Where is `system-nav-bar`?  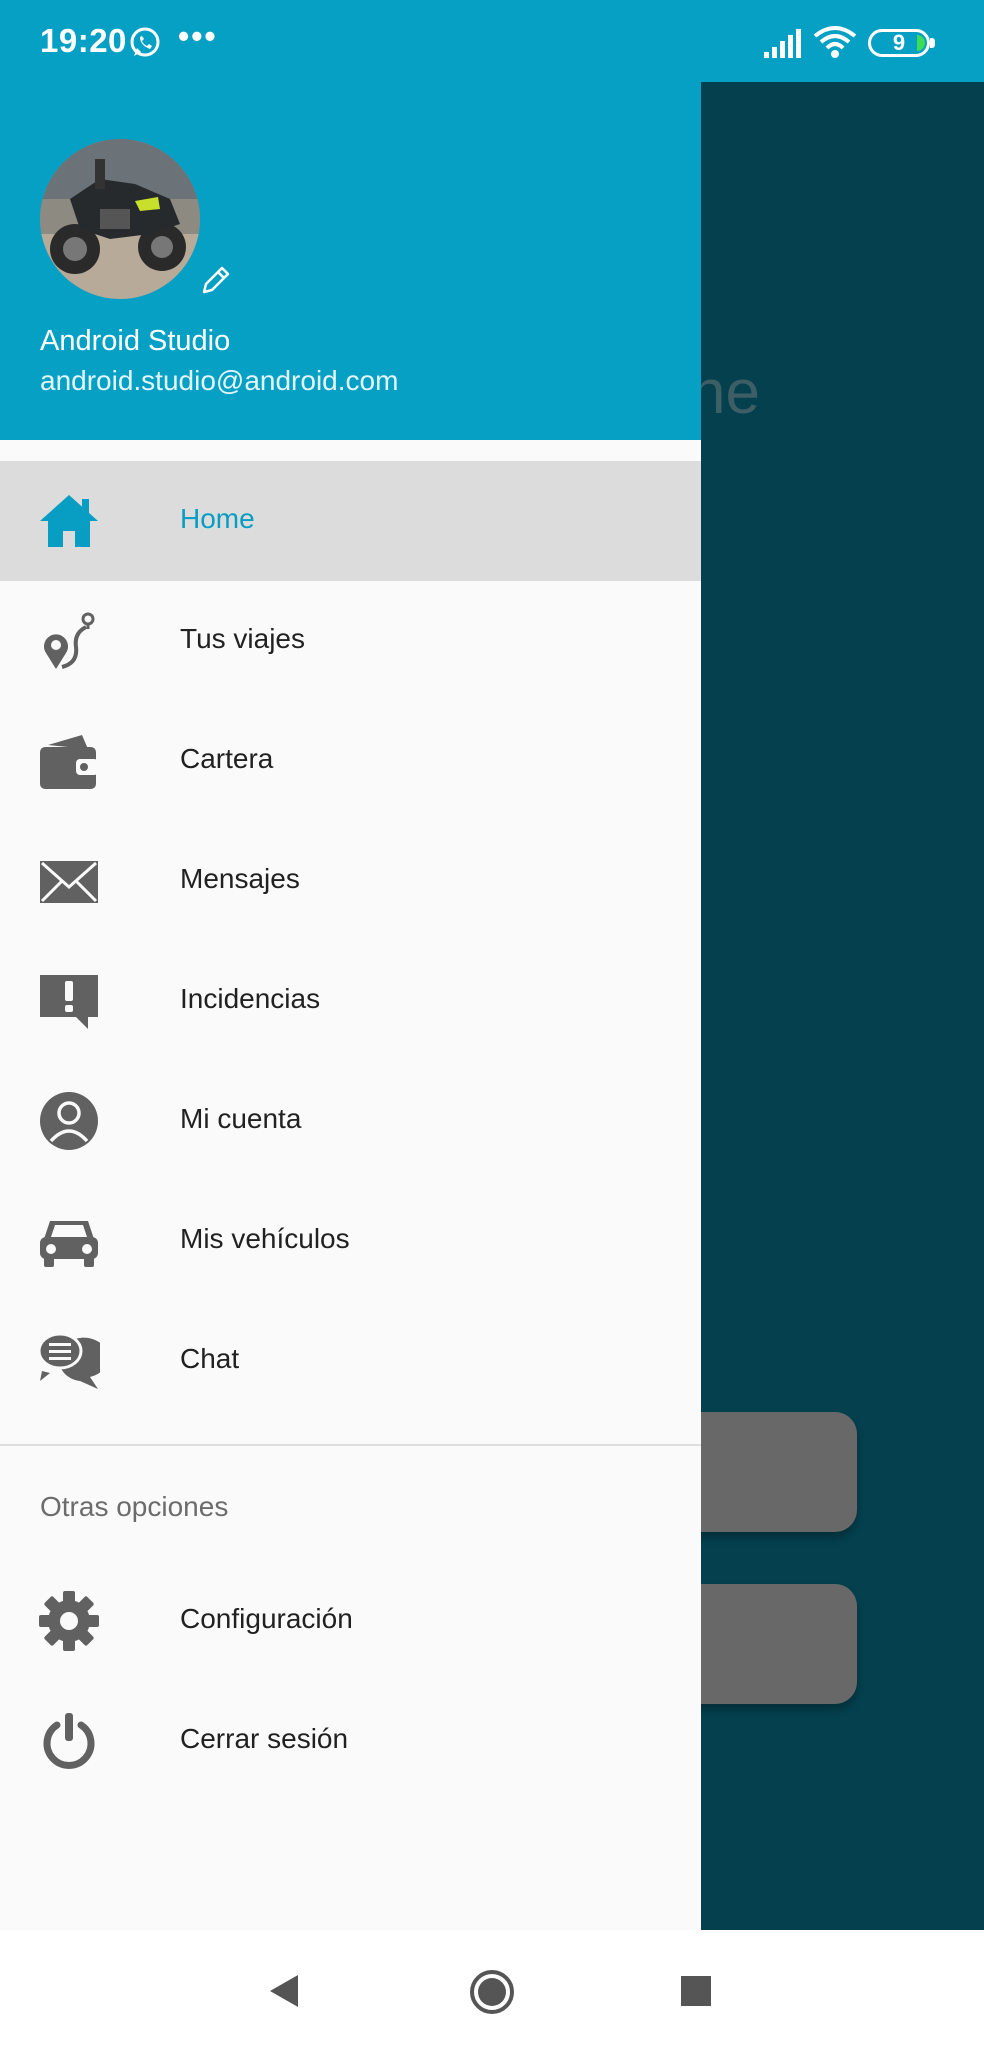
system-nav-bar is located at coordinates (492, 1989).